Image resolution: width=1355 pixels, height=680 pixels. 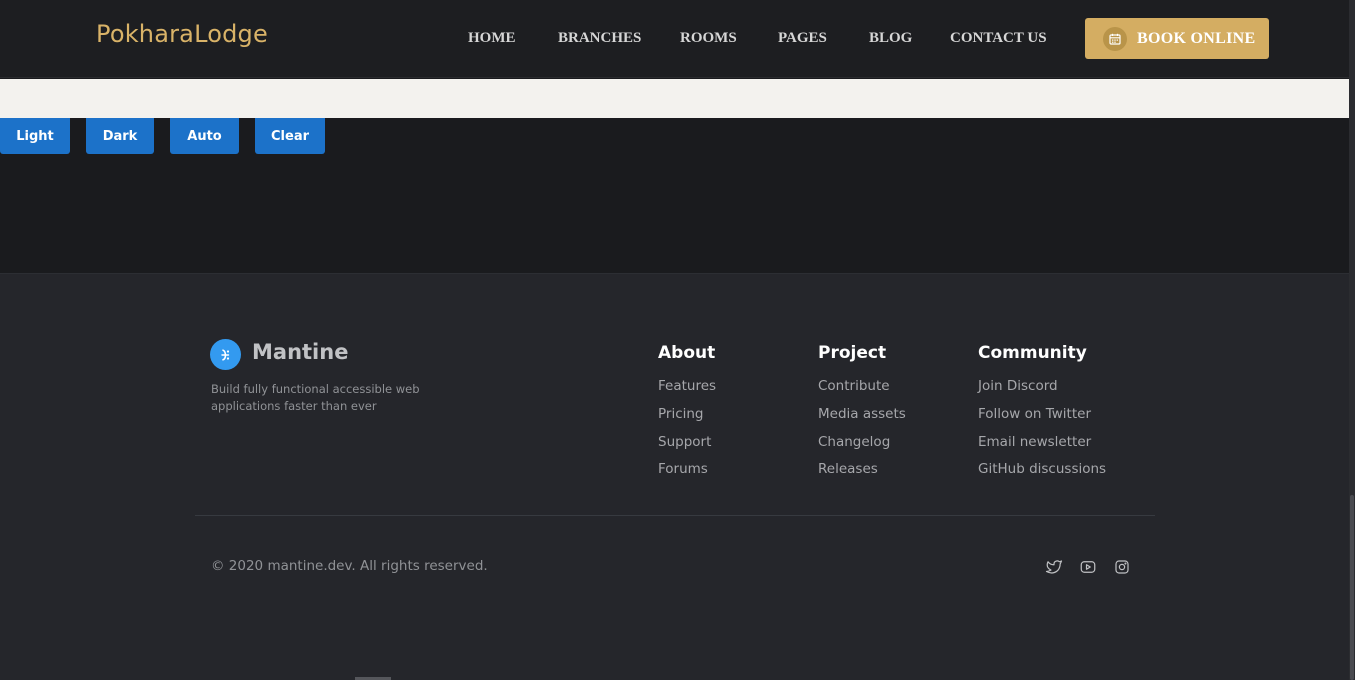 I want to click on footer-link-support: Support, so click(x=684, y=442).